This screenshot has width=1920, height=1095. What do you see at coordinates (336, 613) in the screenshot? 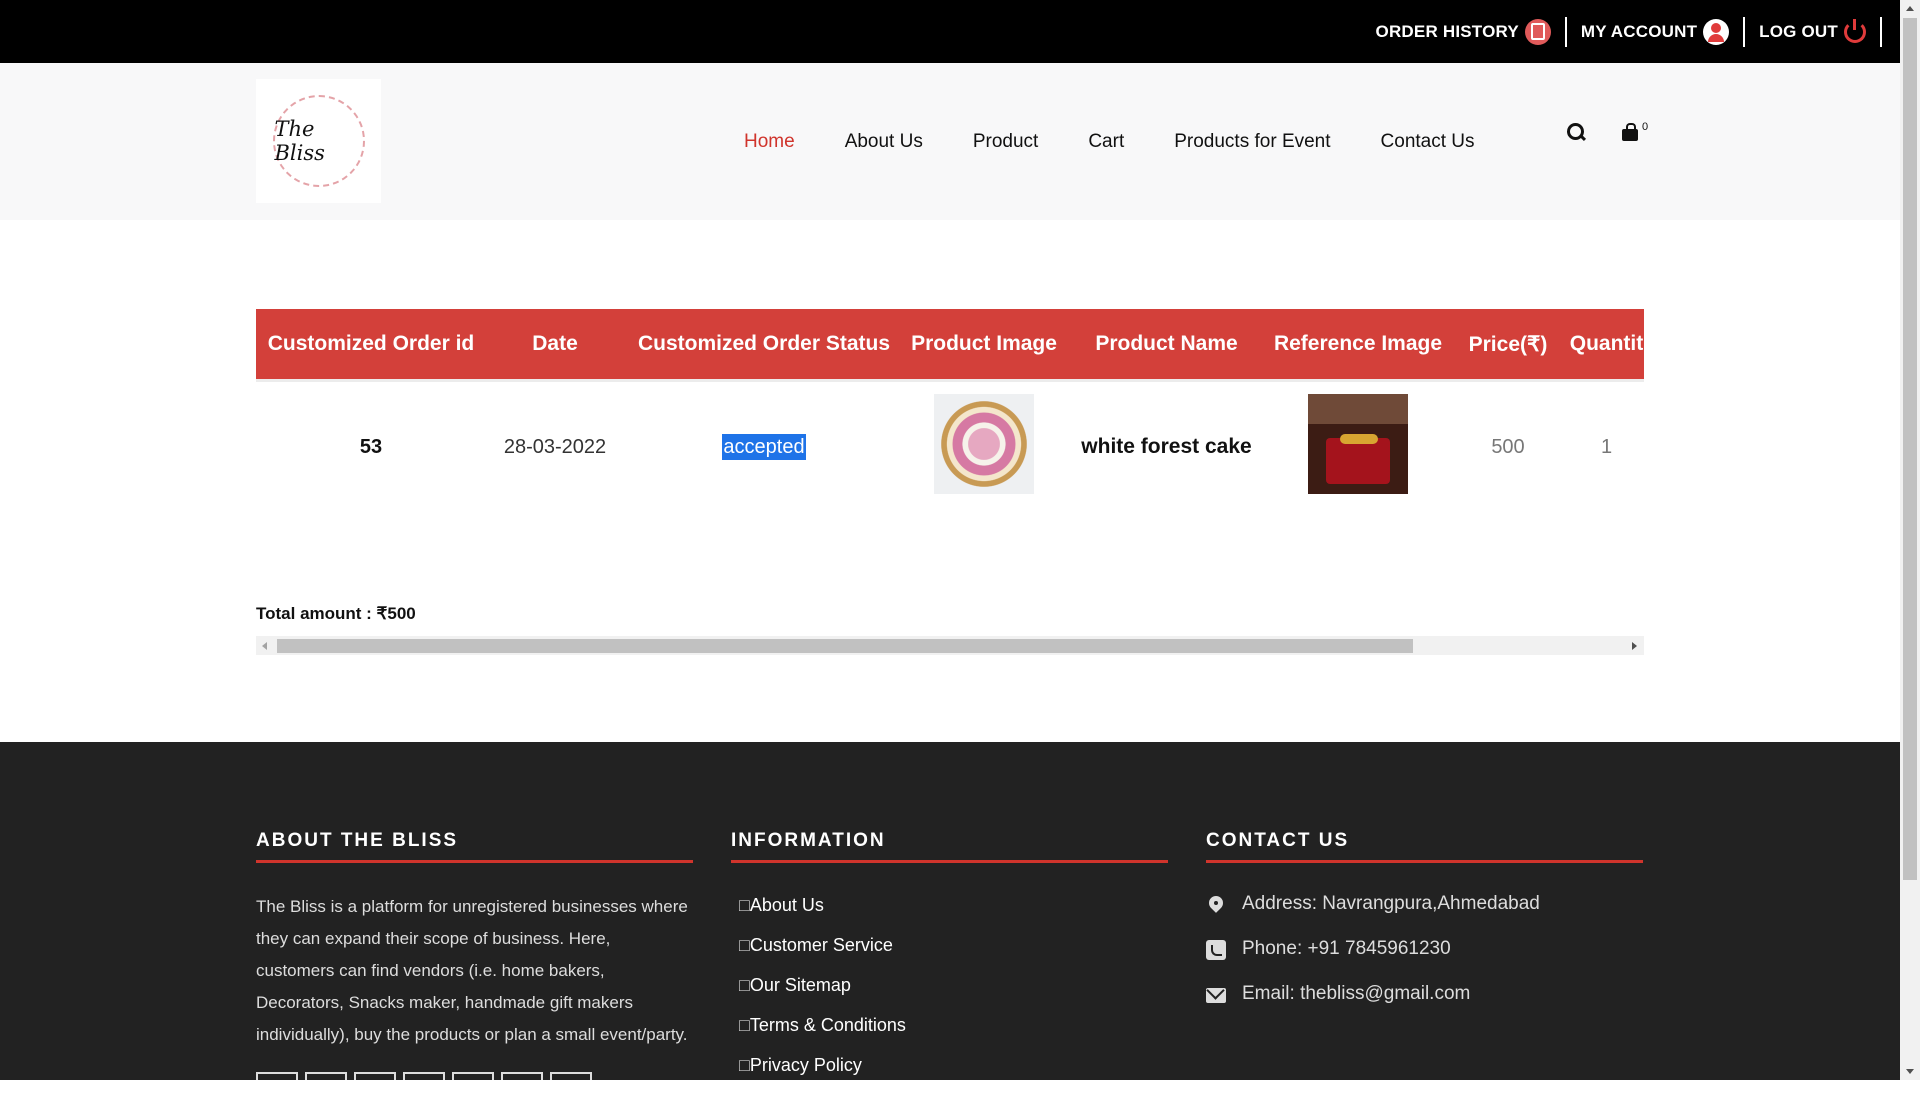
I see `total-amount: Total amount : ₹500` at bounding box center [336, 613].